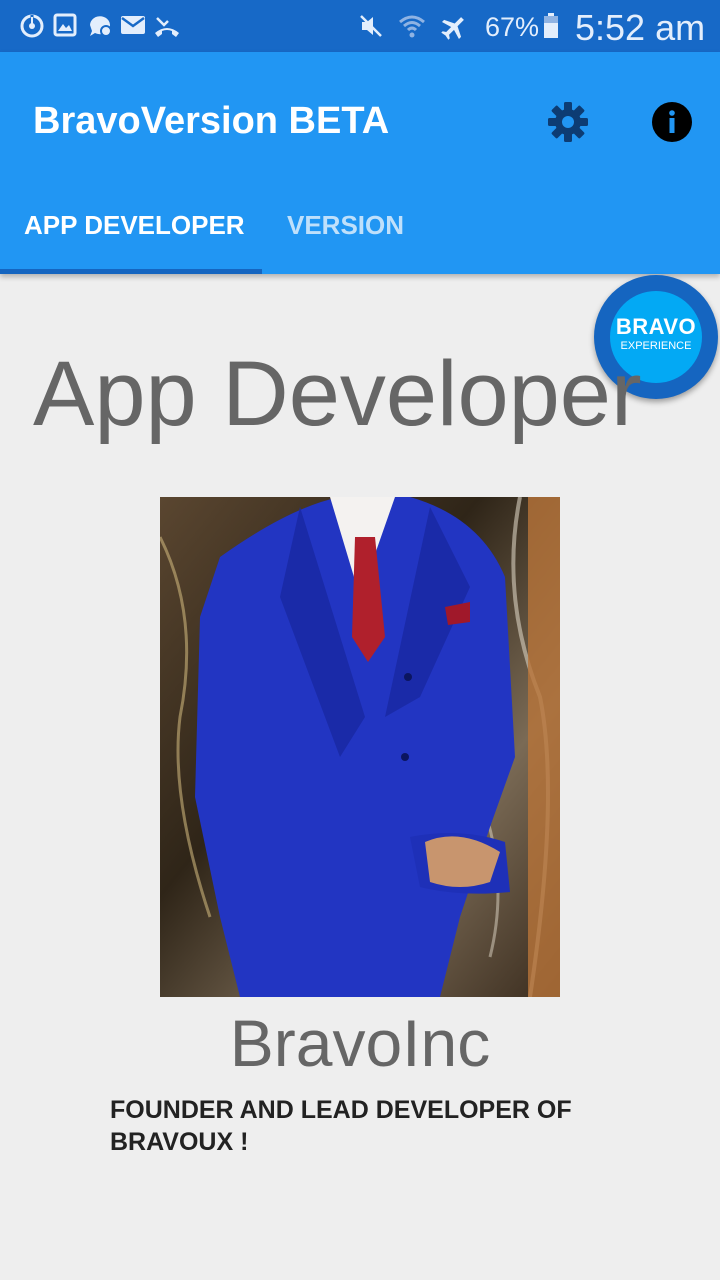 Image resolution: width=720 pixels, height=1280 pixels. Describe the element at coordinates (101, 26) in the screenshot. I see `chat-icon` at that location.